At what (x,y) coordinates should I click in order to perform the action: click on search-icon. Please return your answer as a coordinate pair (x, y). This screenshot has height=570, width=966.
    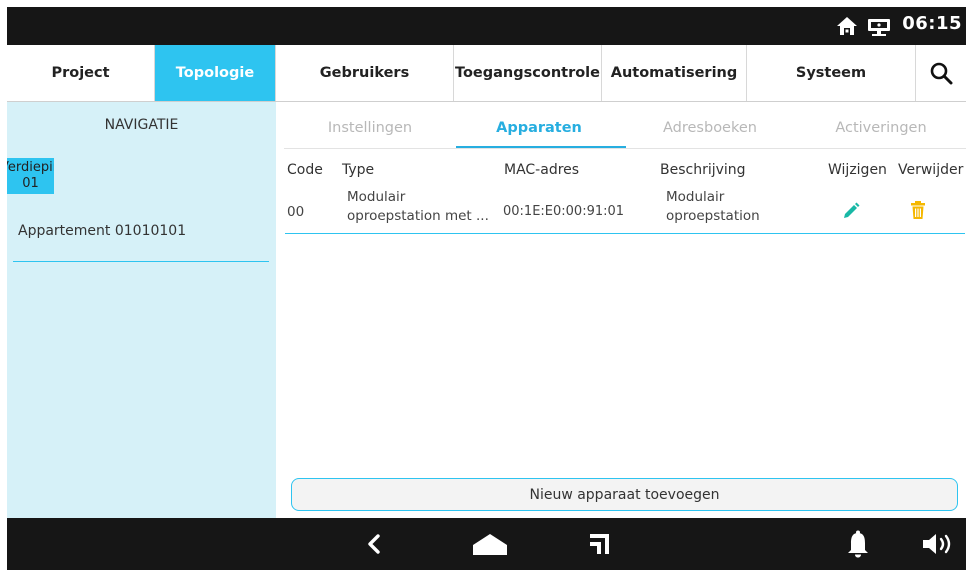
    Looking at the image, I should click on (941, 73).